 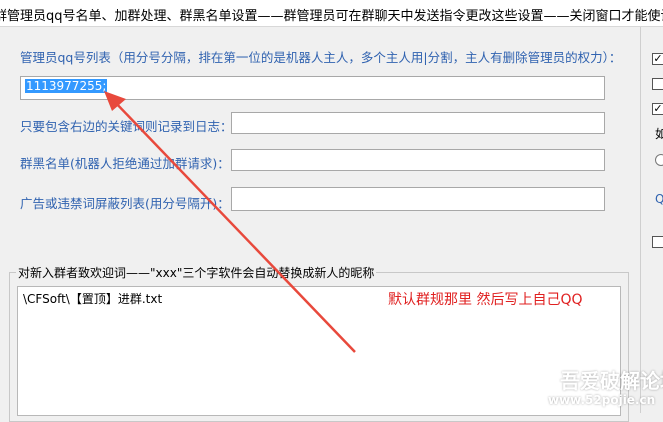 I want to click on admin-list-input: 1113977255;, so click(x=312, y=88).